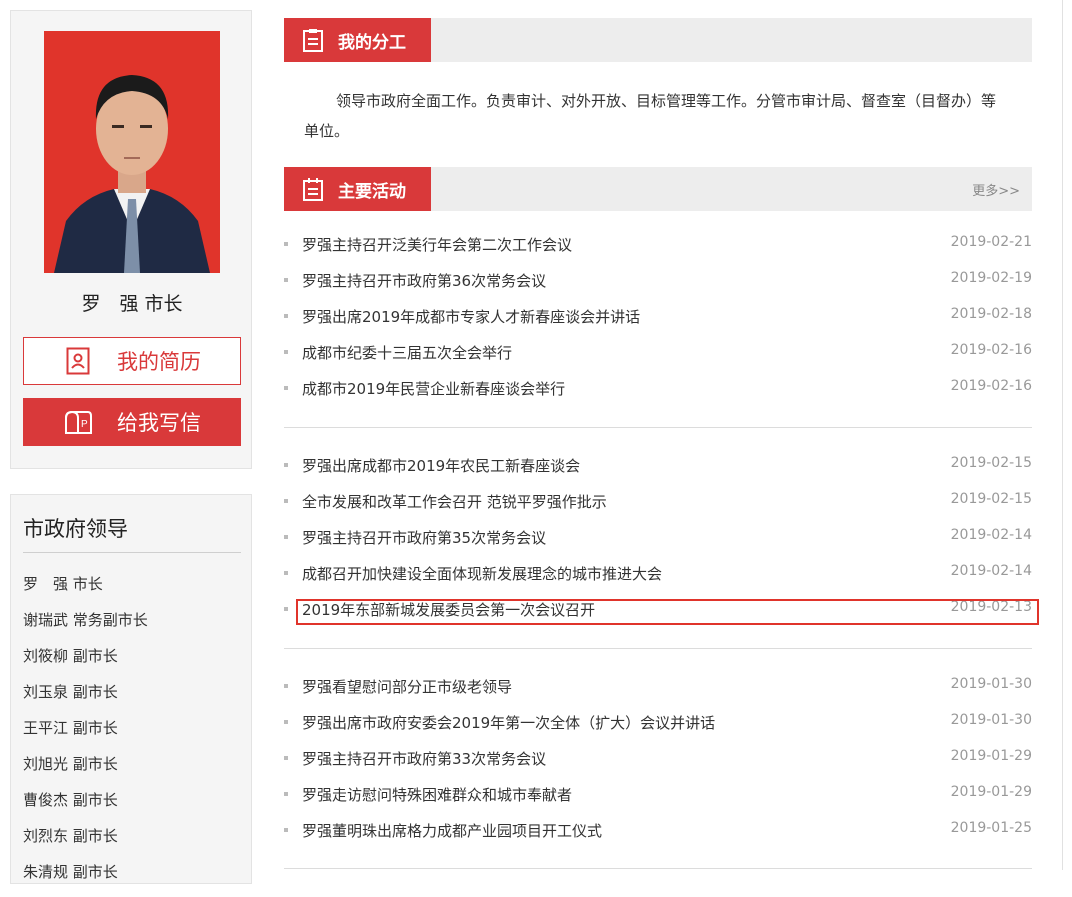  Describe the element at coordinates (996, 189) in the screenshot. I see `more-link: 更多>>` at that location.